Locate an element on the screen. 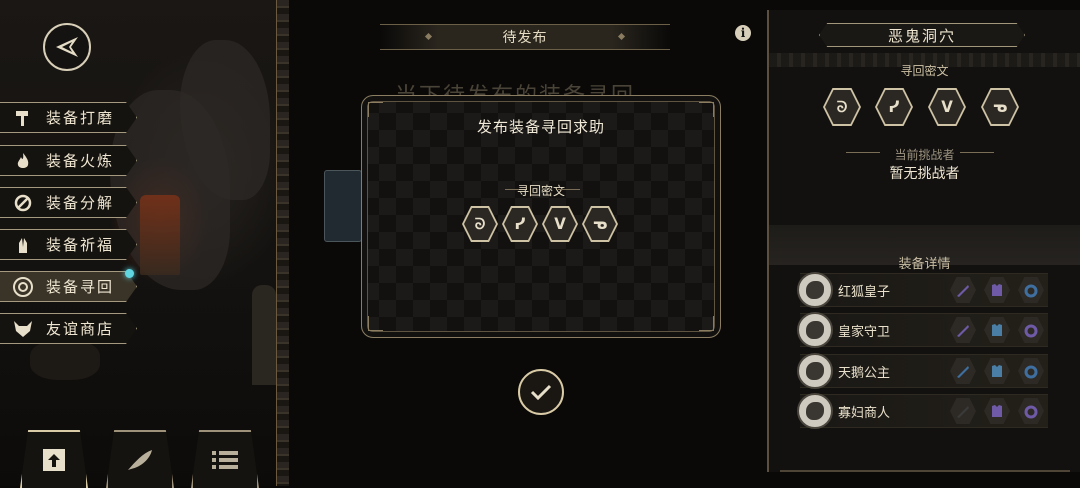 Image resolution: width=1080 pixels, height=488 pixels. cipher-rune-3: ᐯ is located at coordinates (560, 224).